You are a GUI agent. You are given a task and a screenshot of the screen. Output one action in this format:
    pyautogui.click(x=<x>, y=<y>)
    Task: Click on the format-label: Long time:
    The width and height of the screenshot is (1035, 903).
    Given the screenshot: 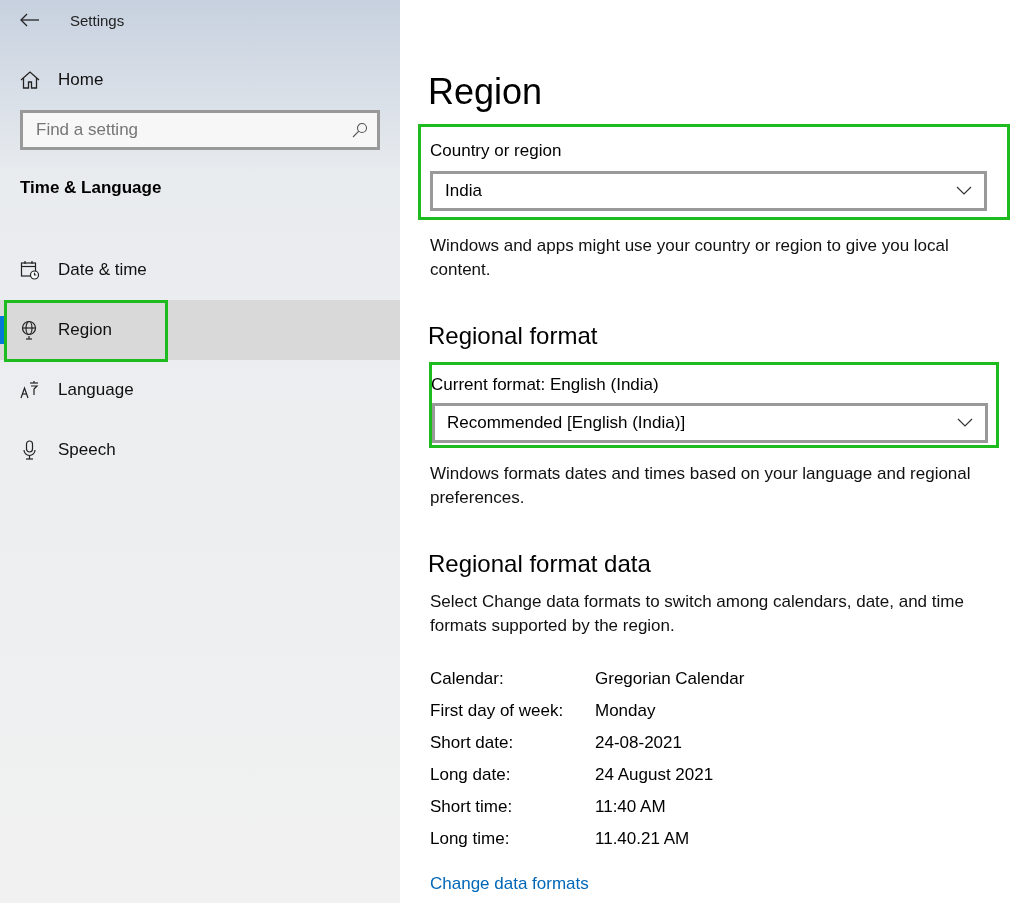 What is the action you would take?
    pyautogui.click(x=470, y=839)
    